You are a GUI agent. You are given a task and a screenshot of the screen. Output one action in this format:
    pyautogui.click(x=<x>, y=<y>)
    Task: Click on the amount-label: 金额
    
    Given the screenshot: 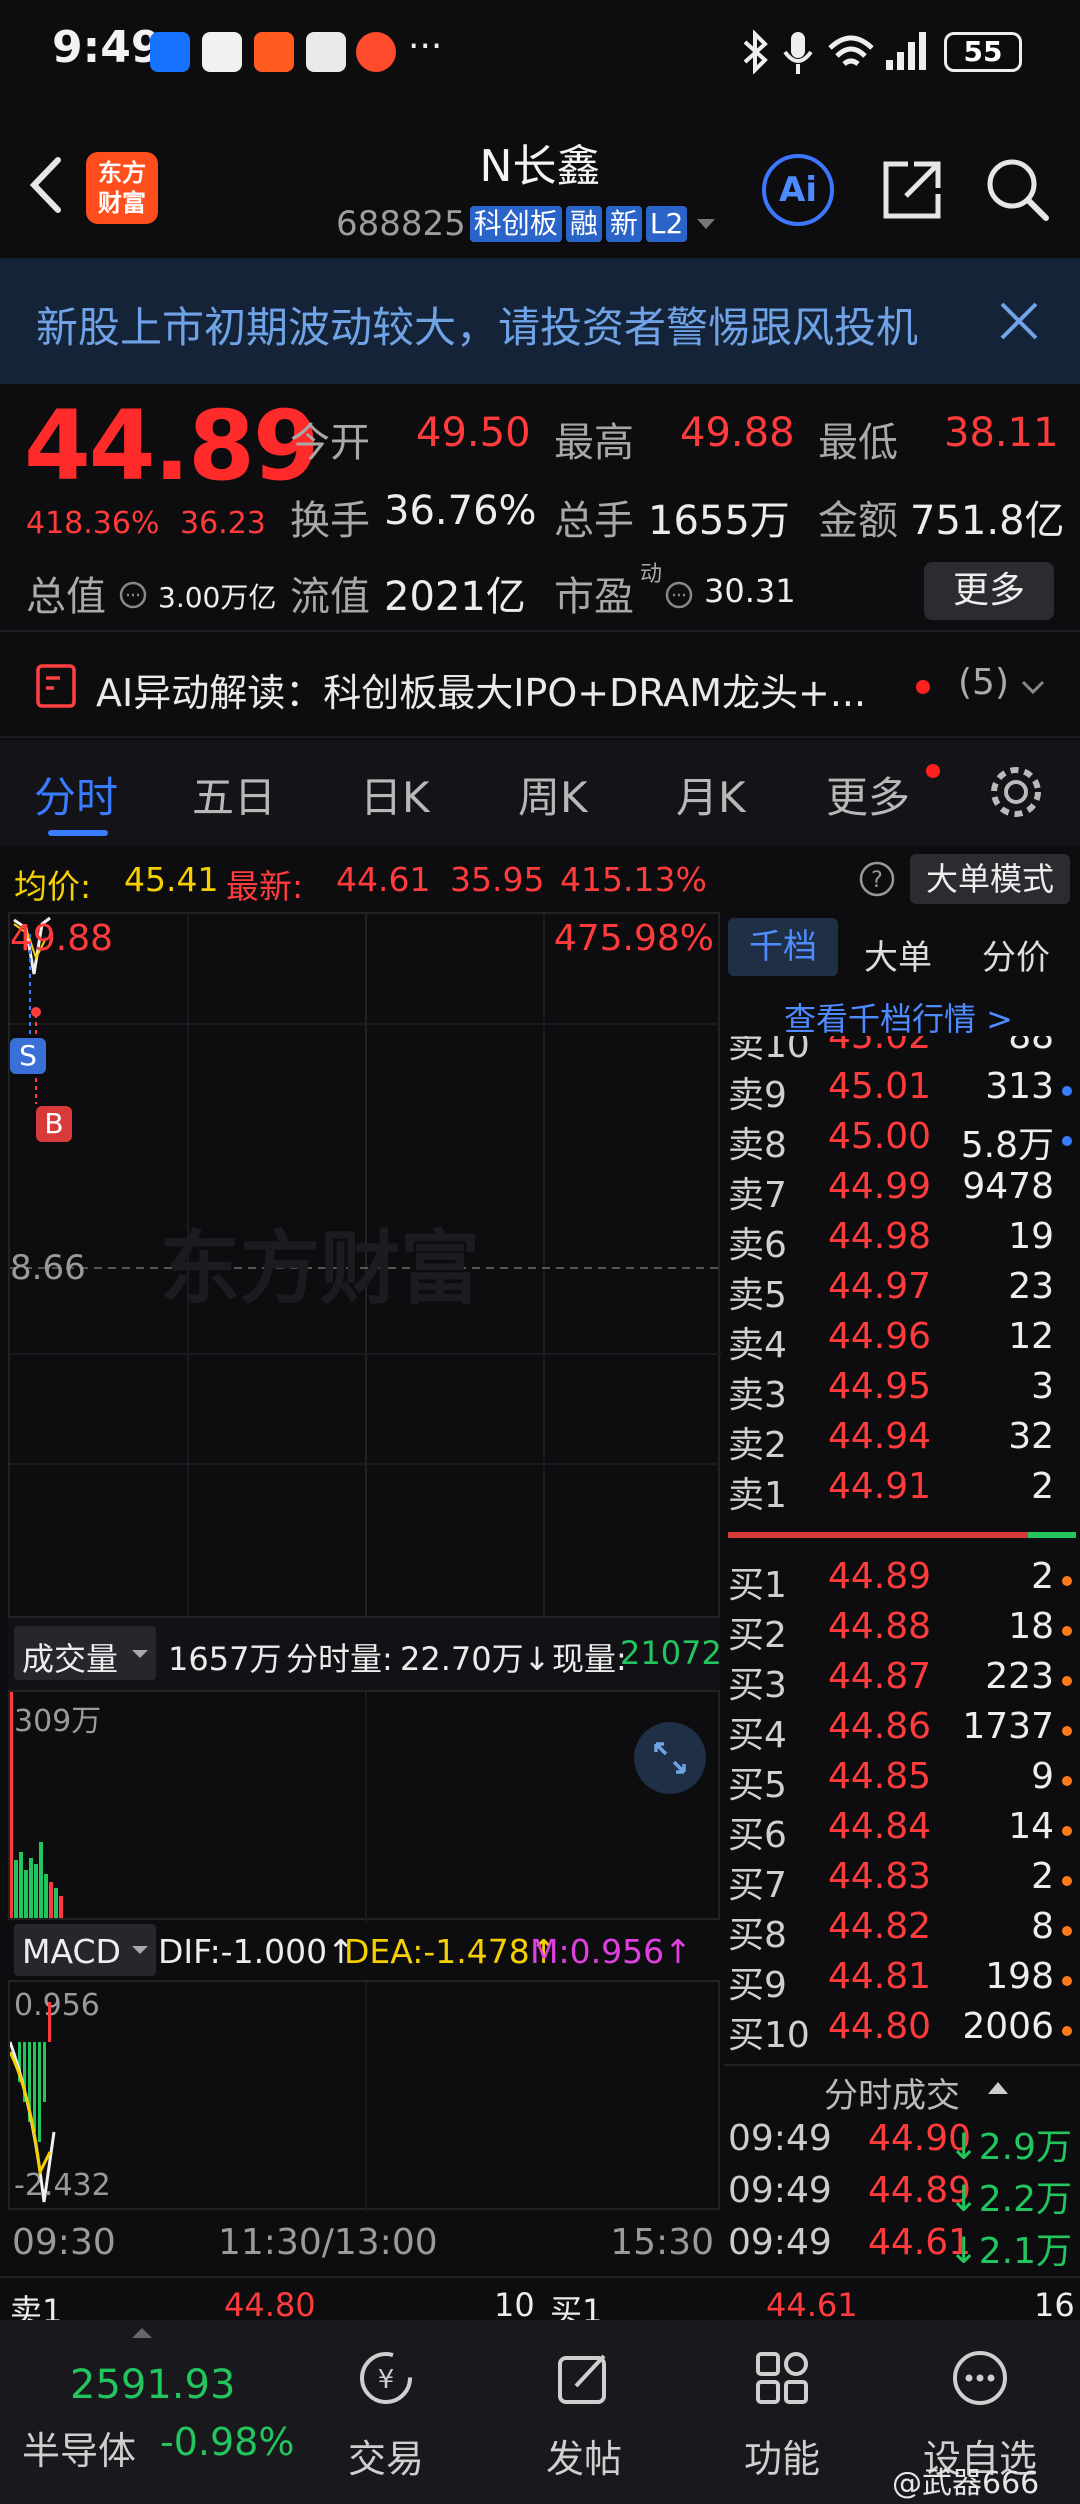 What is the action you would take?
    pyautogui.click(x=858, y=521)
    